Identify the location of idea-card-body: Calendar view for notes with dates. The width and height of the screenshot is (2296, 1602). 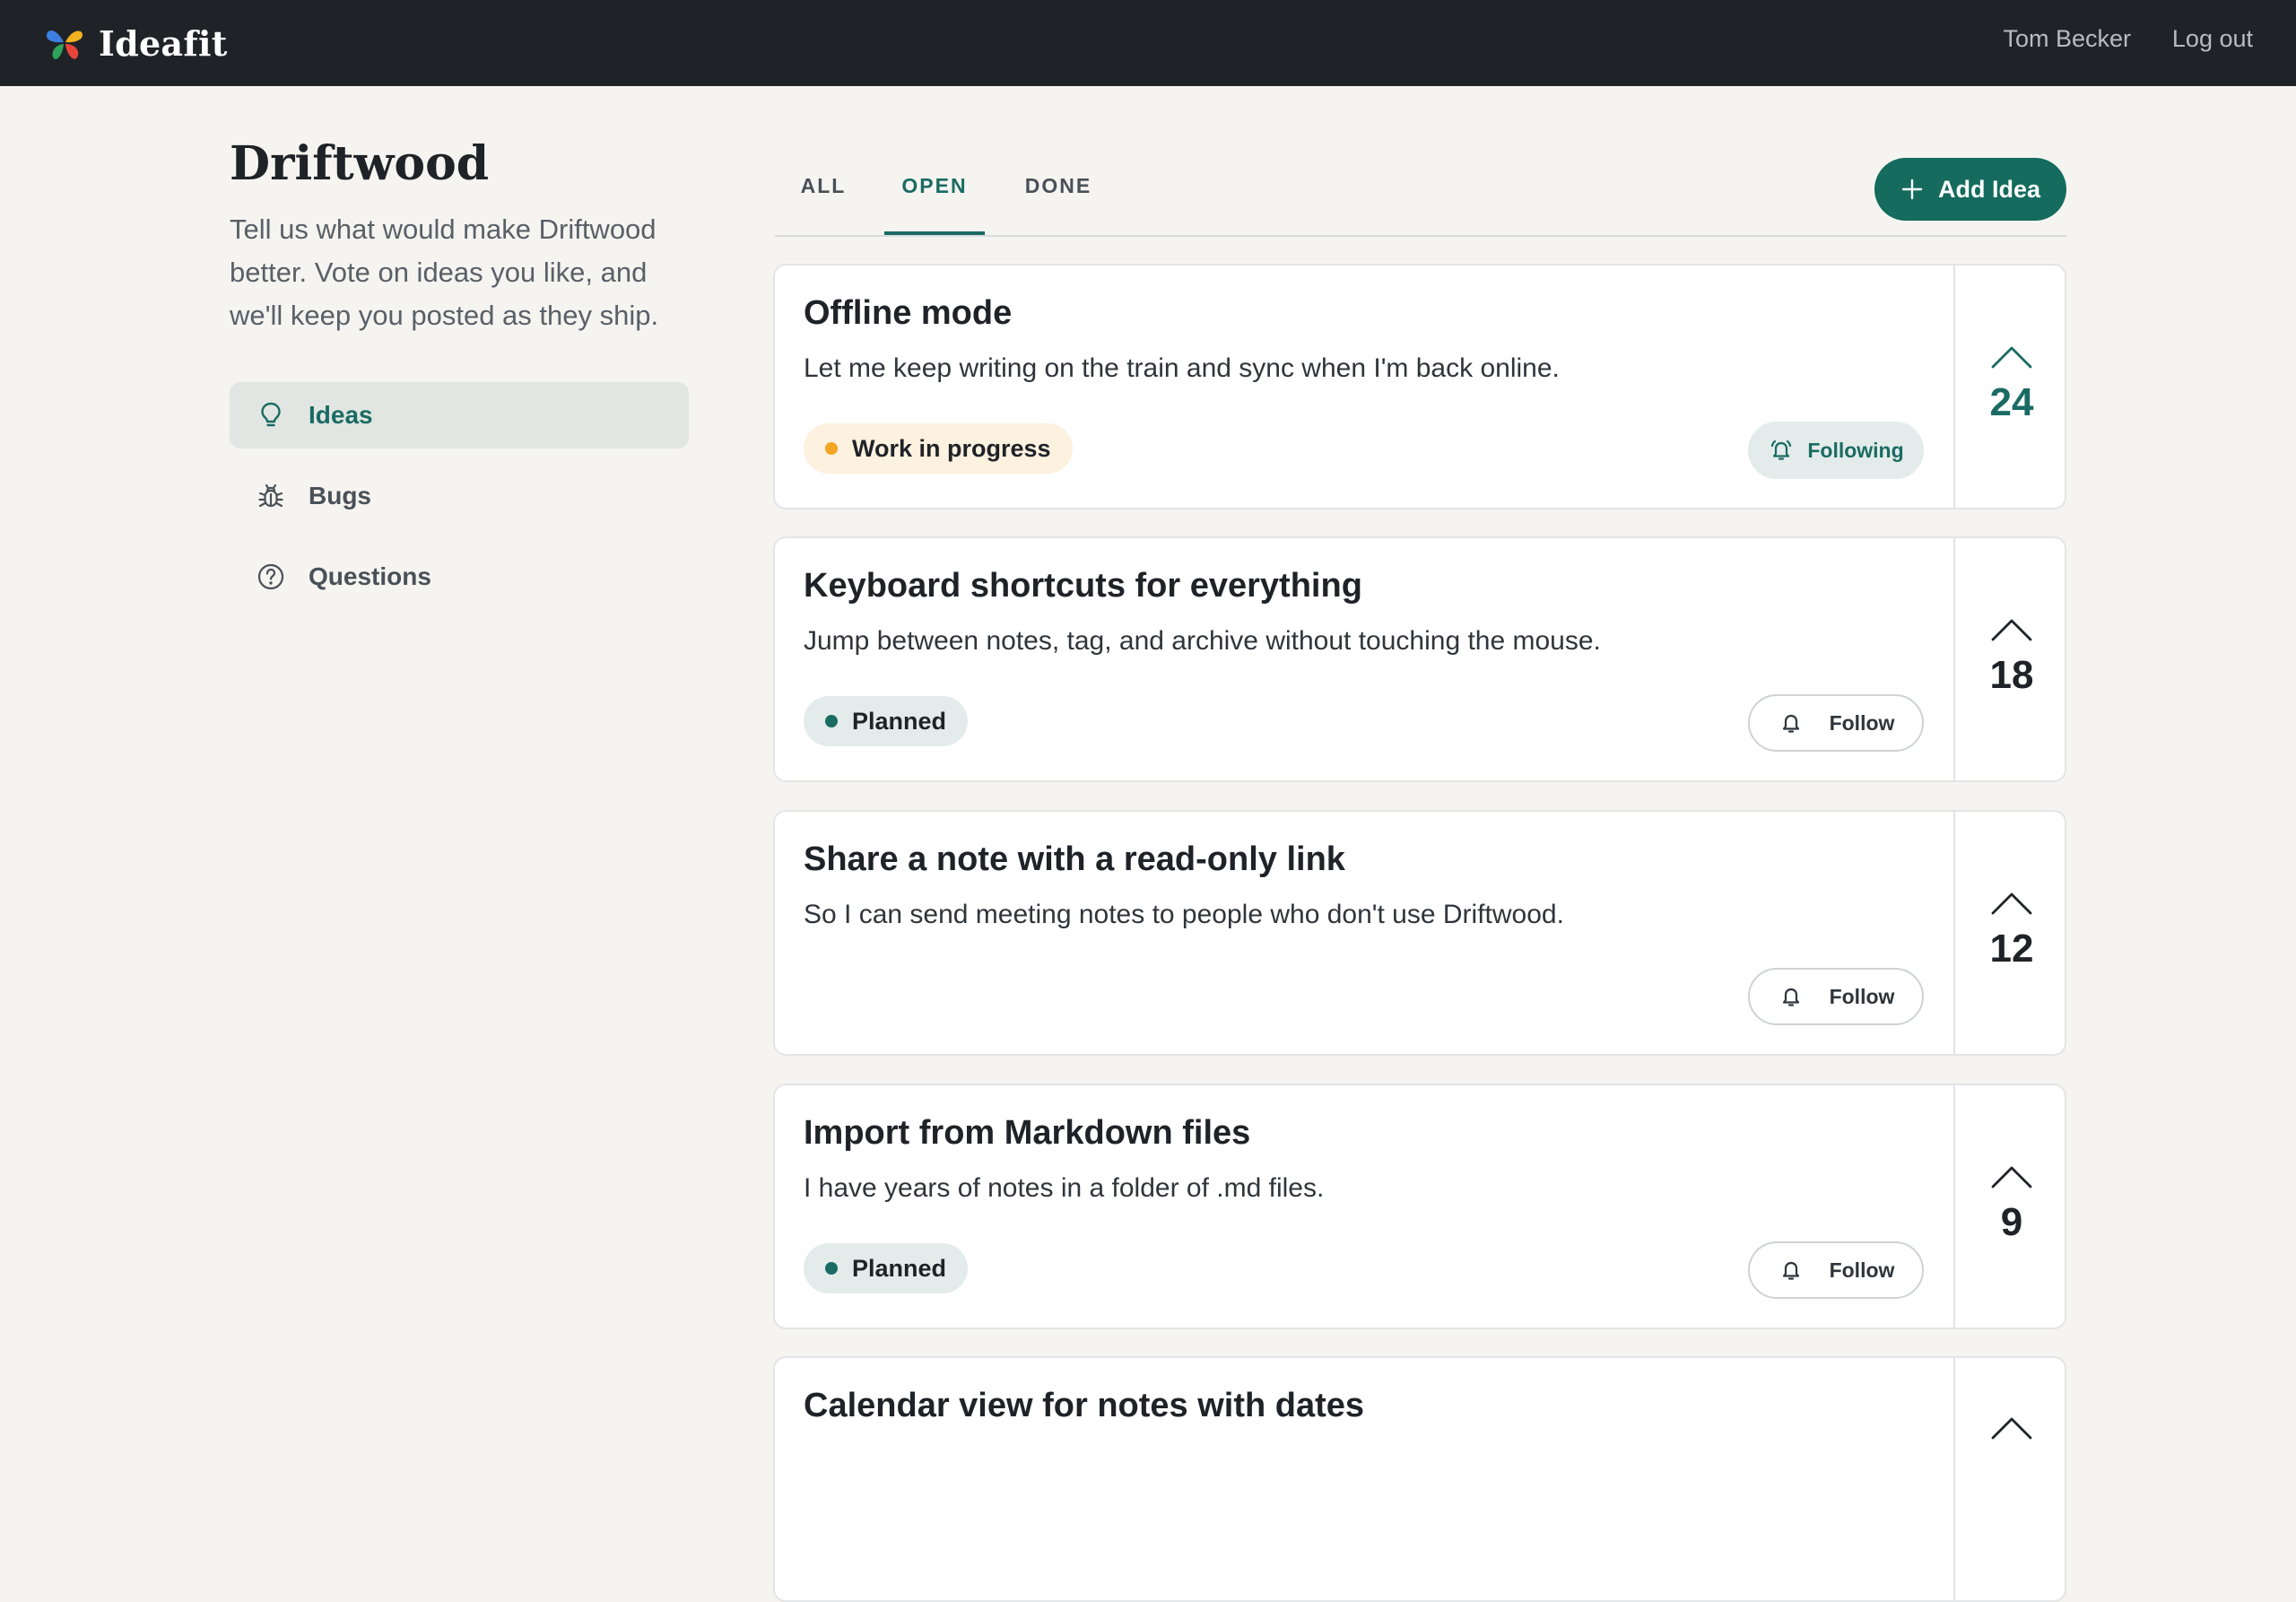
(1364, 1479).